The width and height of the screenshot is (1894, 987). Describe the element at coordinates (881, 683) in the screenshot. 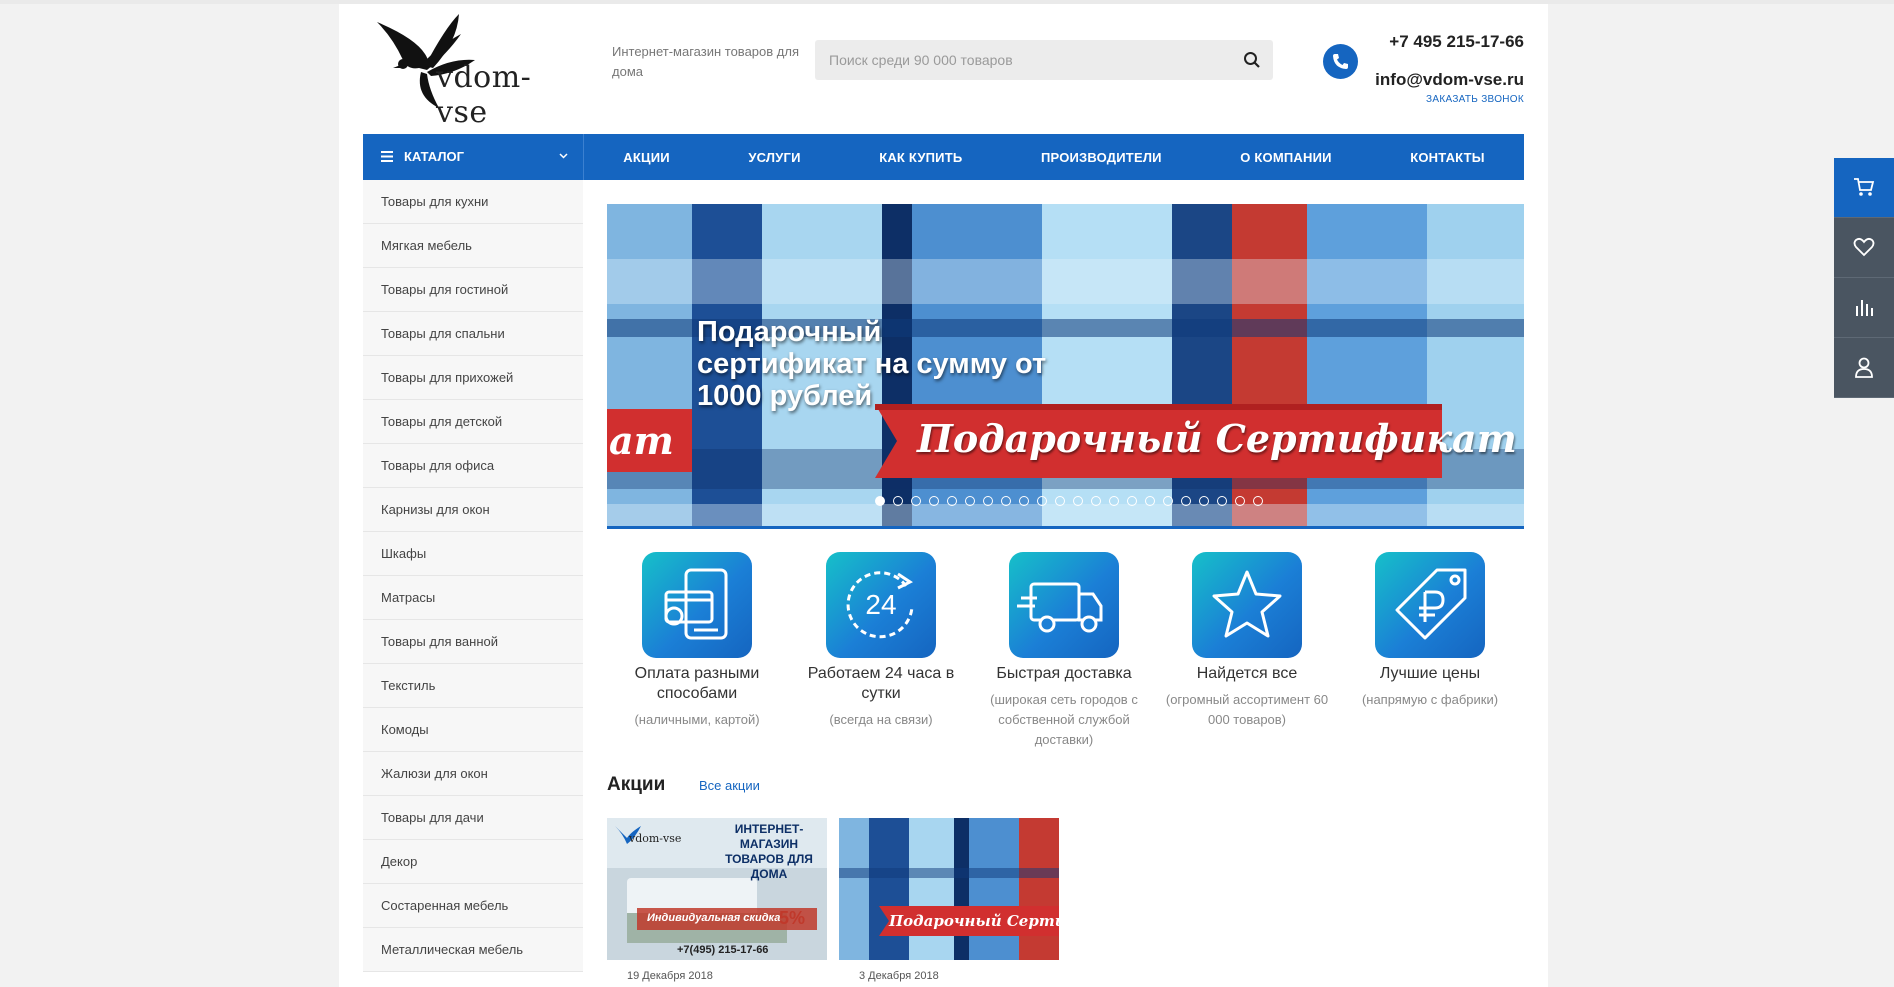

I see `feature-title: Работаем 24 часа в сутки` at that location.